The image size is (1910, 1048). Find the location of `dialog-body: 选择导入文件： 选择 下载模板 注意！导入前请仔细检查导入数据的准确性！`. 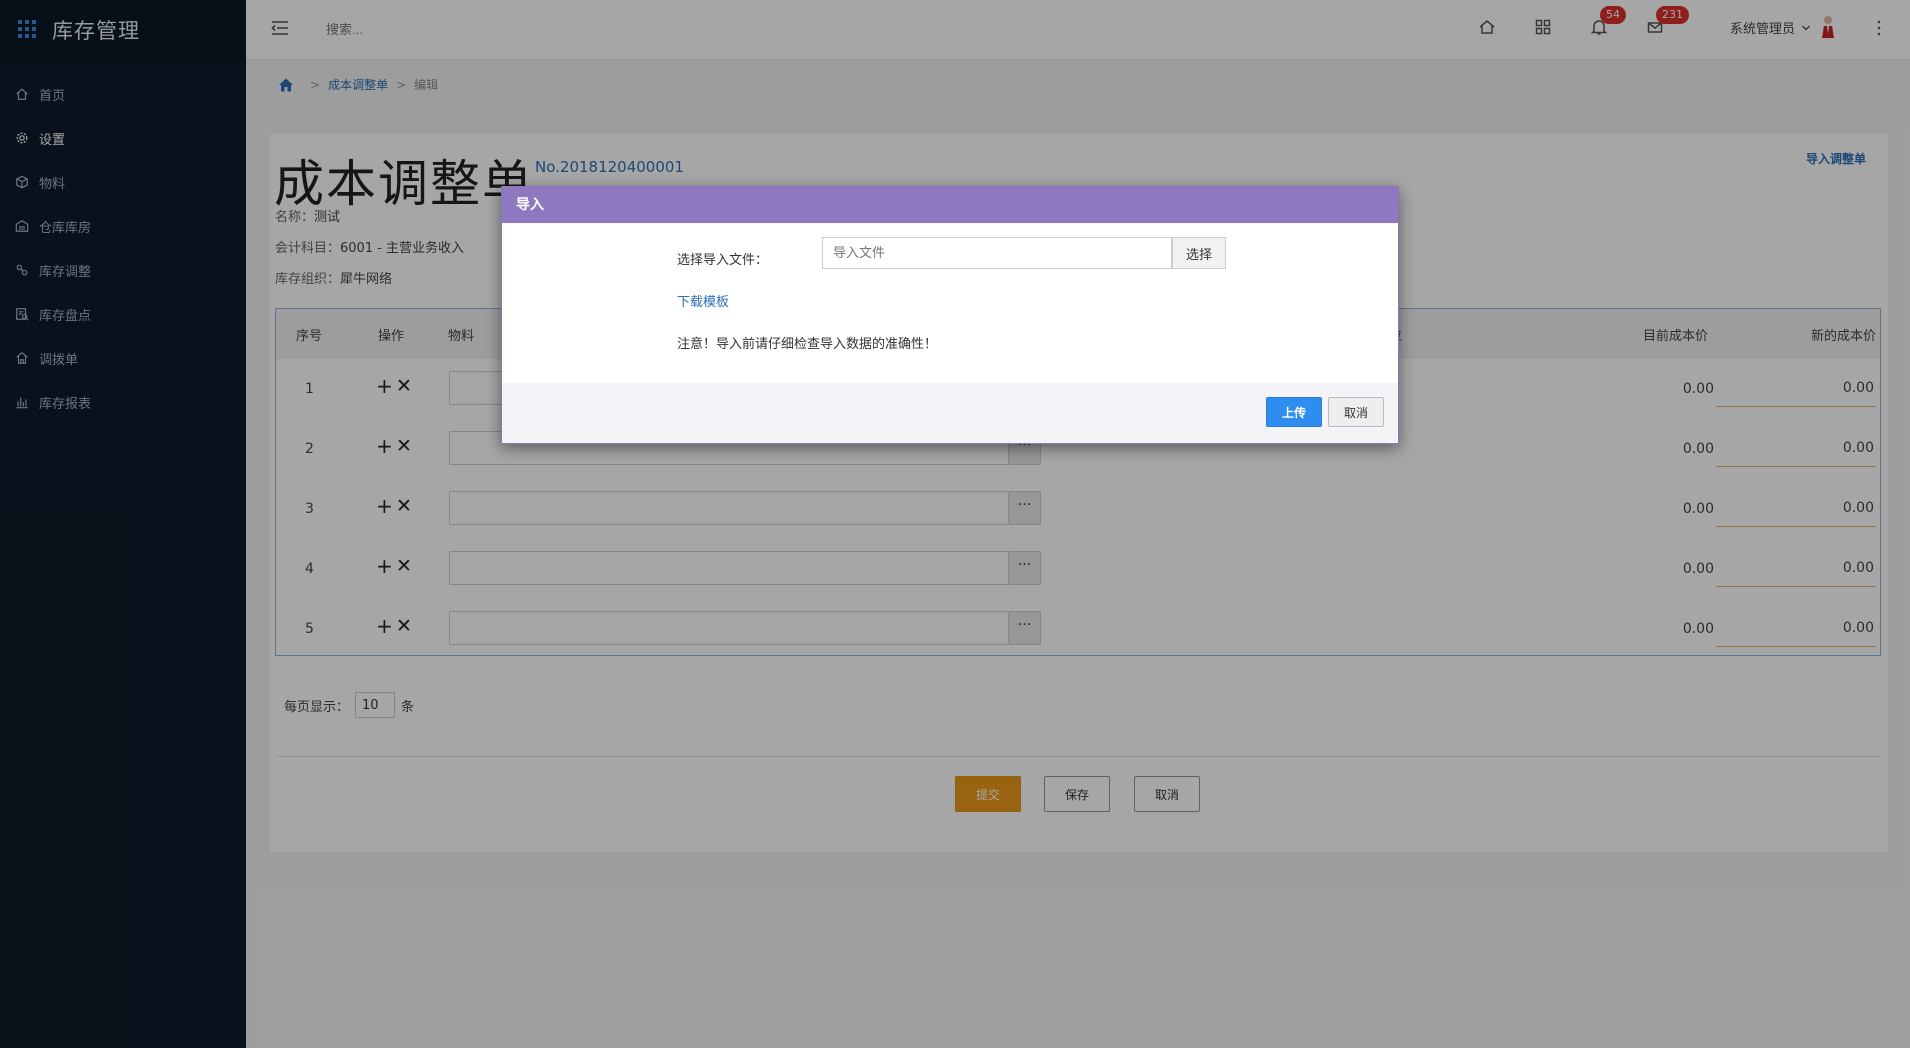

dialog-body: 选择导入文件： 选择 下载模板 注意！导入前请仔细检查导入数据的准确性！ is located at coordinates (950, 303).